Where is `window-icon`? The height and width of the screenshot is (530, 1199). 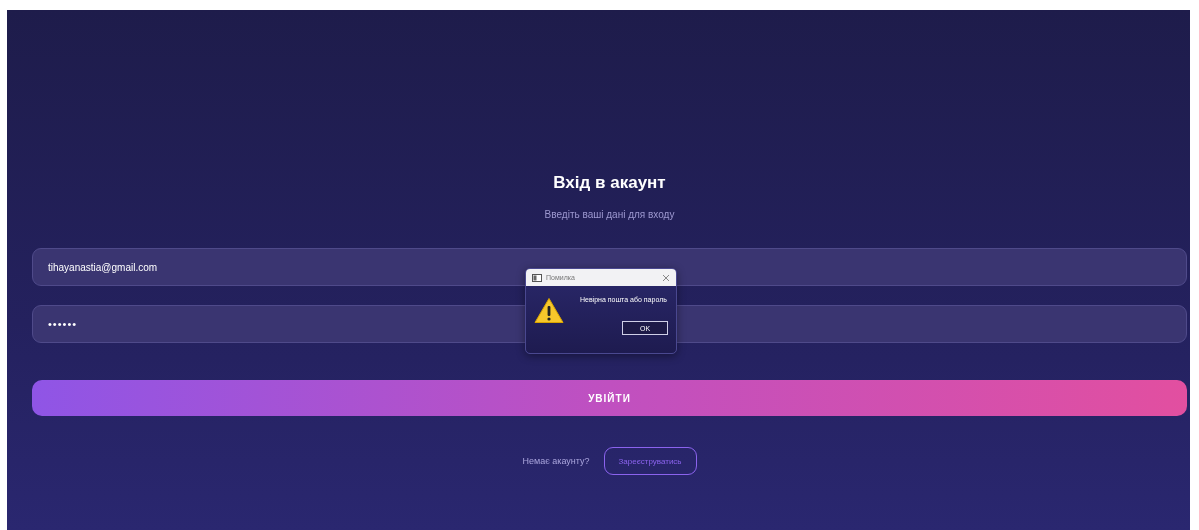 window-icon is located at coordinates (537, 277).